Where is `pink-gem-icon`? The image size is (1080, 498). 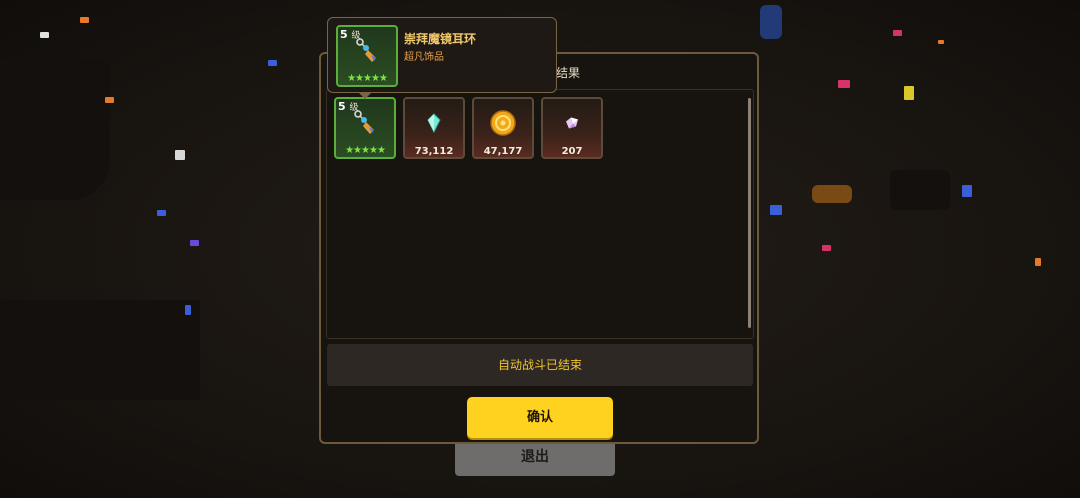
pink-gem-icon is located at coordinates (572, 124).